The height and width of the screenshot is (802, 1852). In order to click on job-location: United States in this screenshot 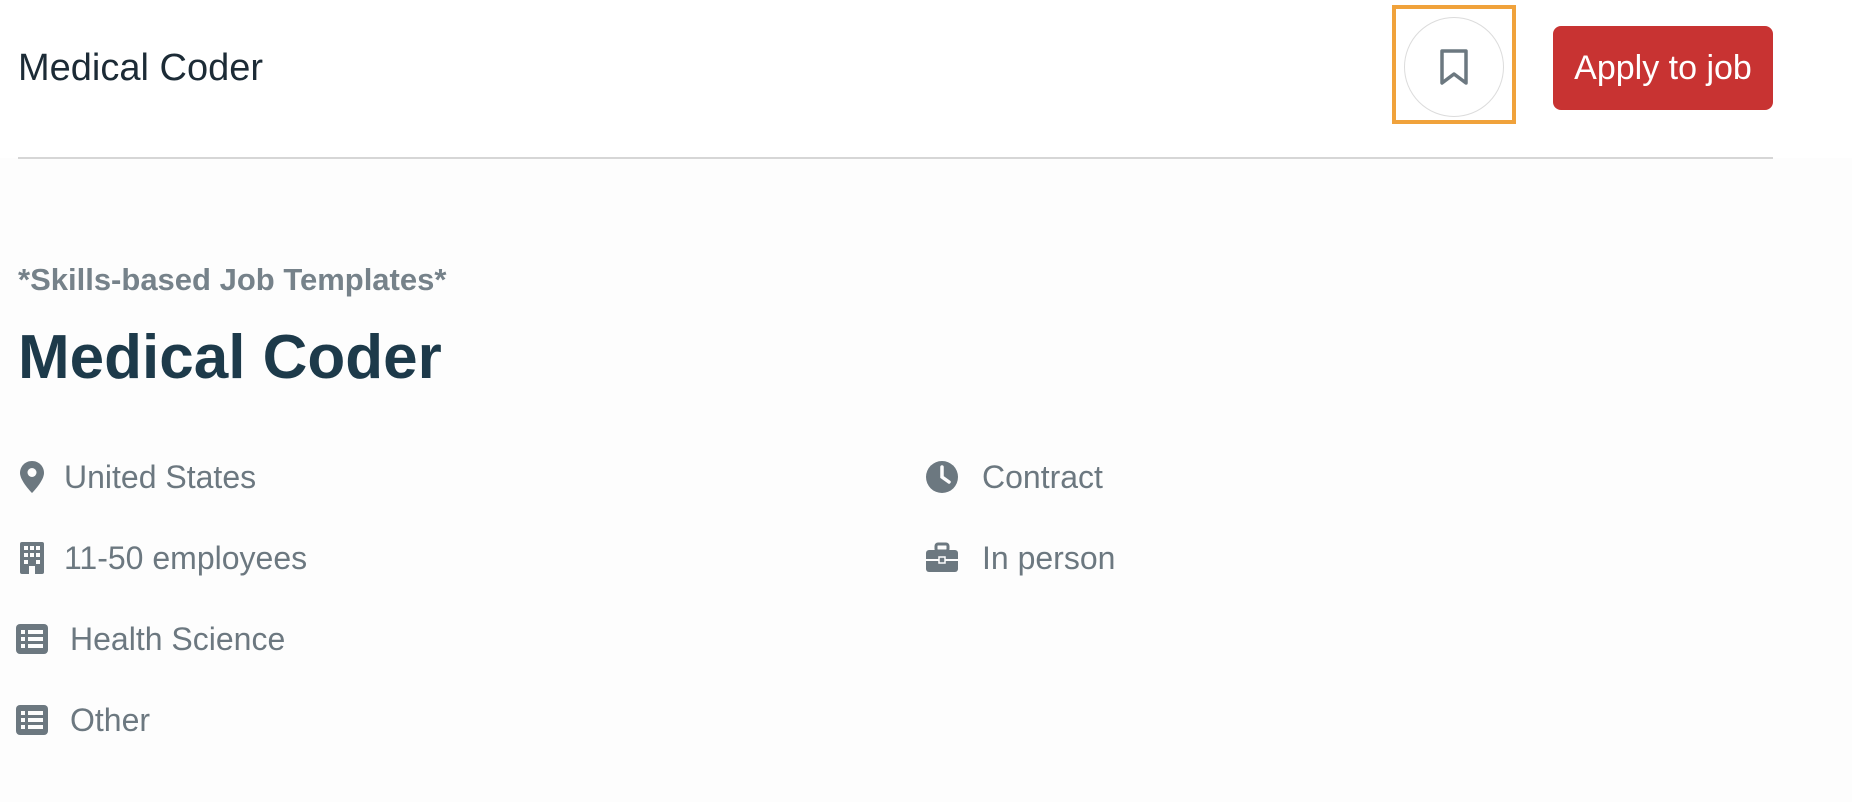, I will do `click(135, 477)`.